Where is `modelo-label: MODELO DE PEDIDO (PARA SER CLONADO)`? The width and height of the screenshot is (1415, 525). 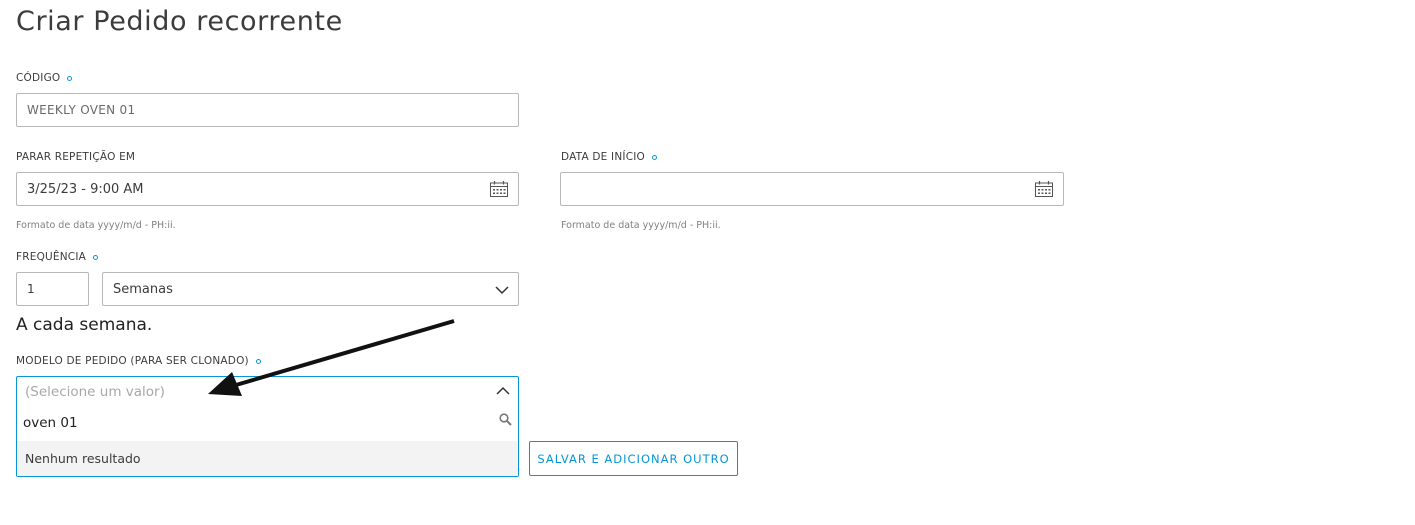 modelo-label: MODELO DE PEDIDO (PARA SER CLONADO) is located at coordinates (138, 361).